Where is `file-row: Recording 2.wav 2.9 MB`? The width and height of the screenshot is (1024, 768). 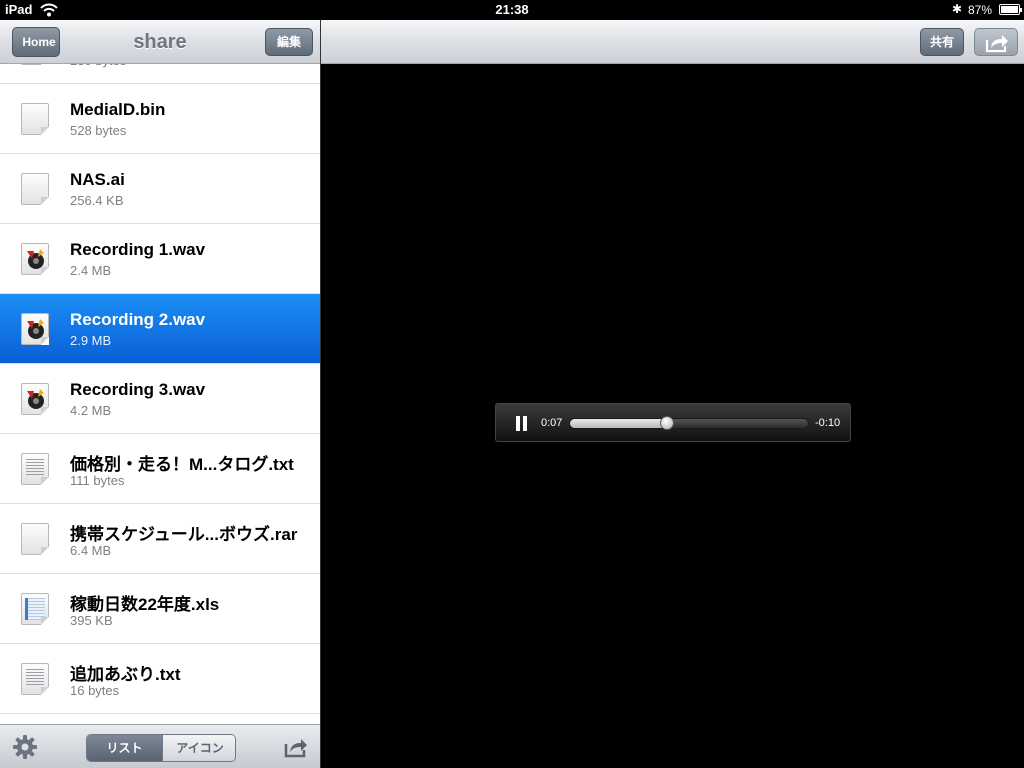
file-row: Recording 2.wav 2.9 MB is located at coordinates (160, 329).